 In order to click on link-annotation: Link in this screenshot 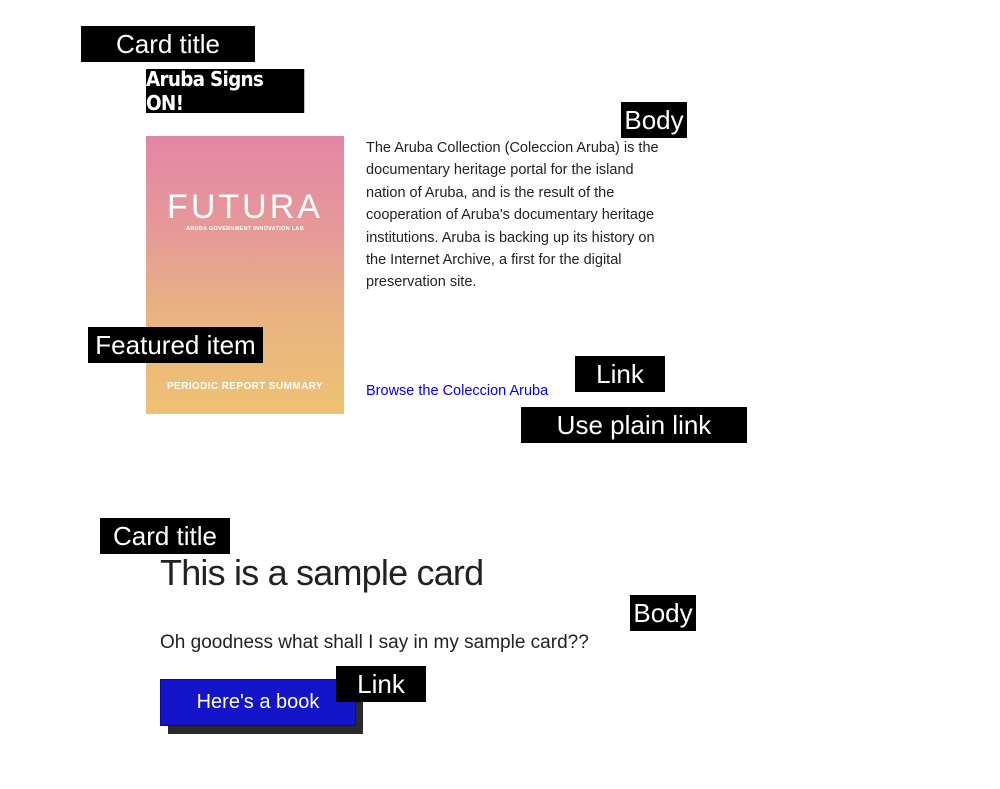, I will do `click(620, 374)`.